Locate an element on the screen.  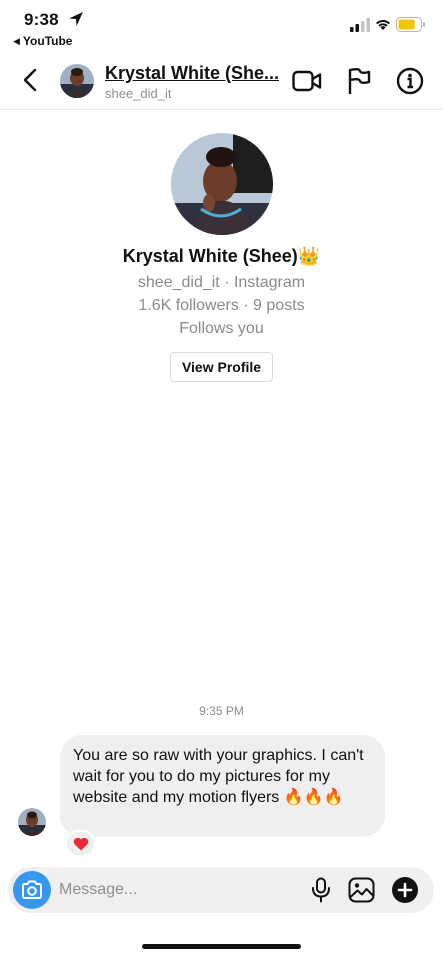
flag-icon is located at coordinates (359, 81).